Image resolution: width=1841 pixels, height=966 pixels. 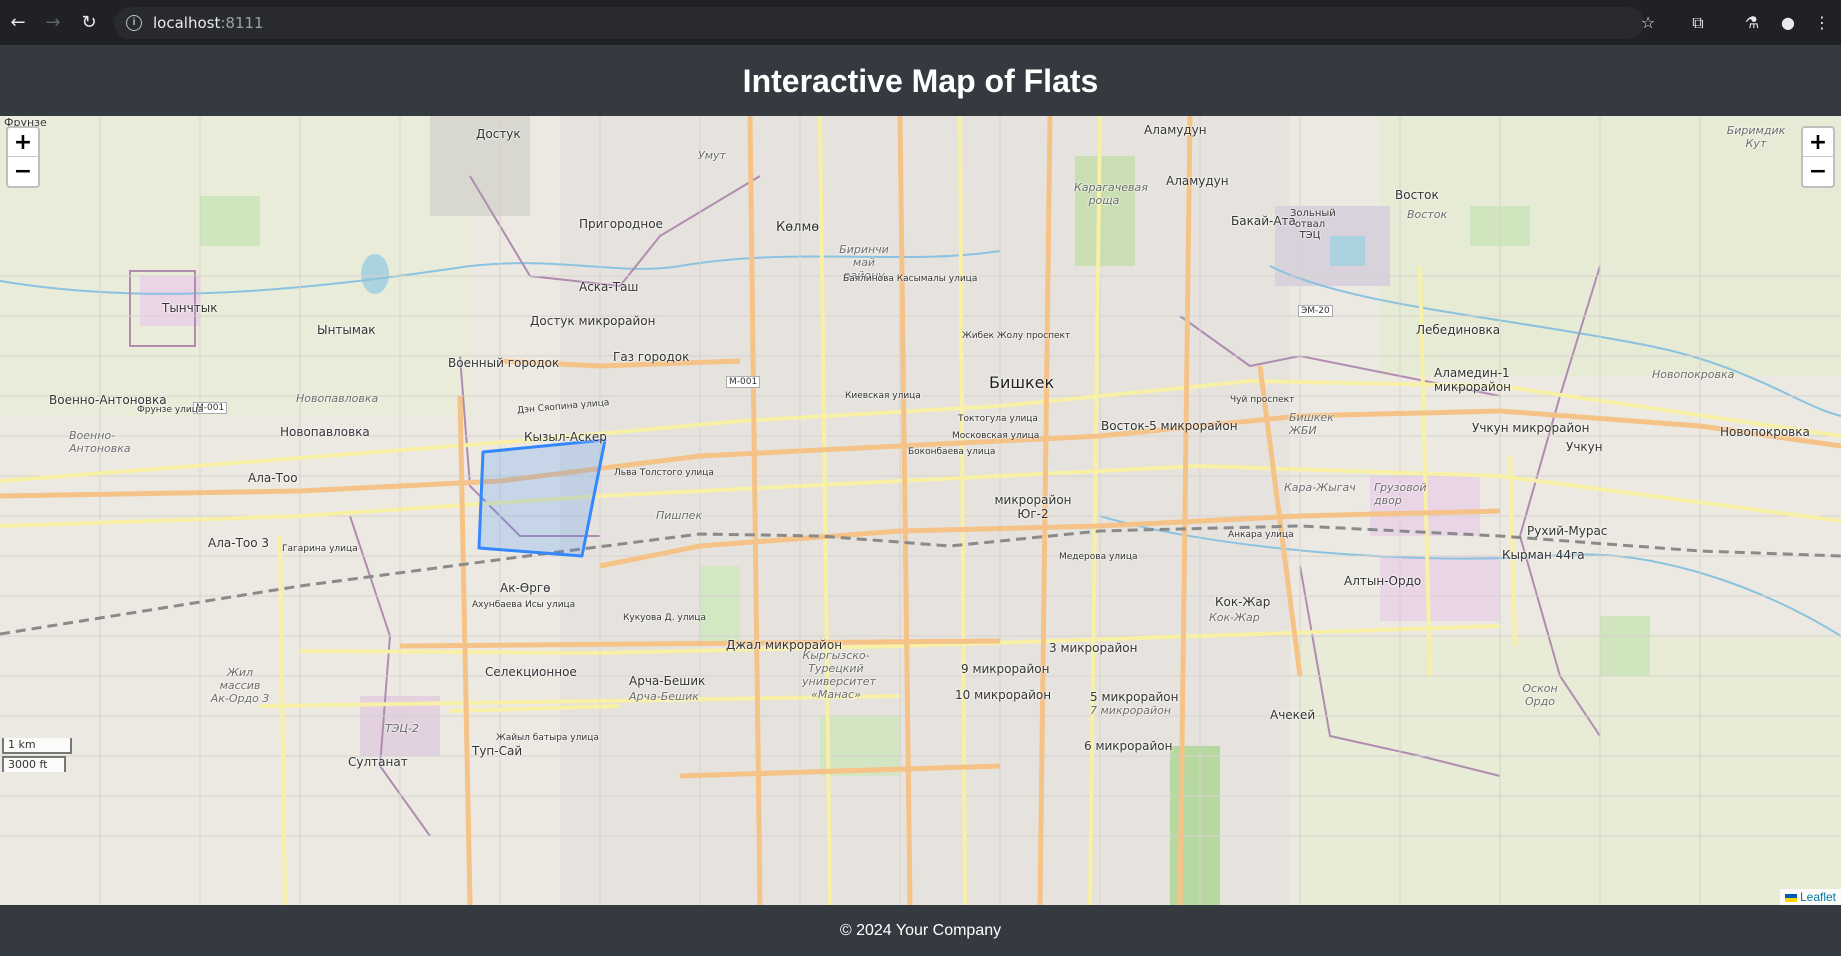 I want to click on flat-area-polygon, so click(x=542, y=498).